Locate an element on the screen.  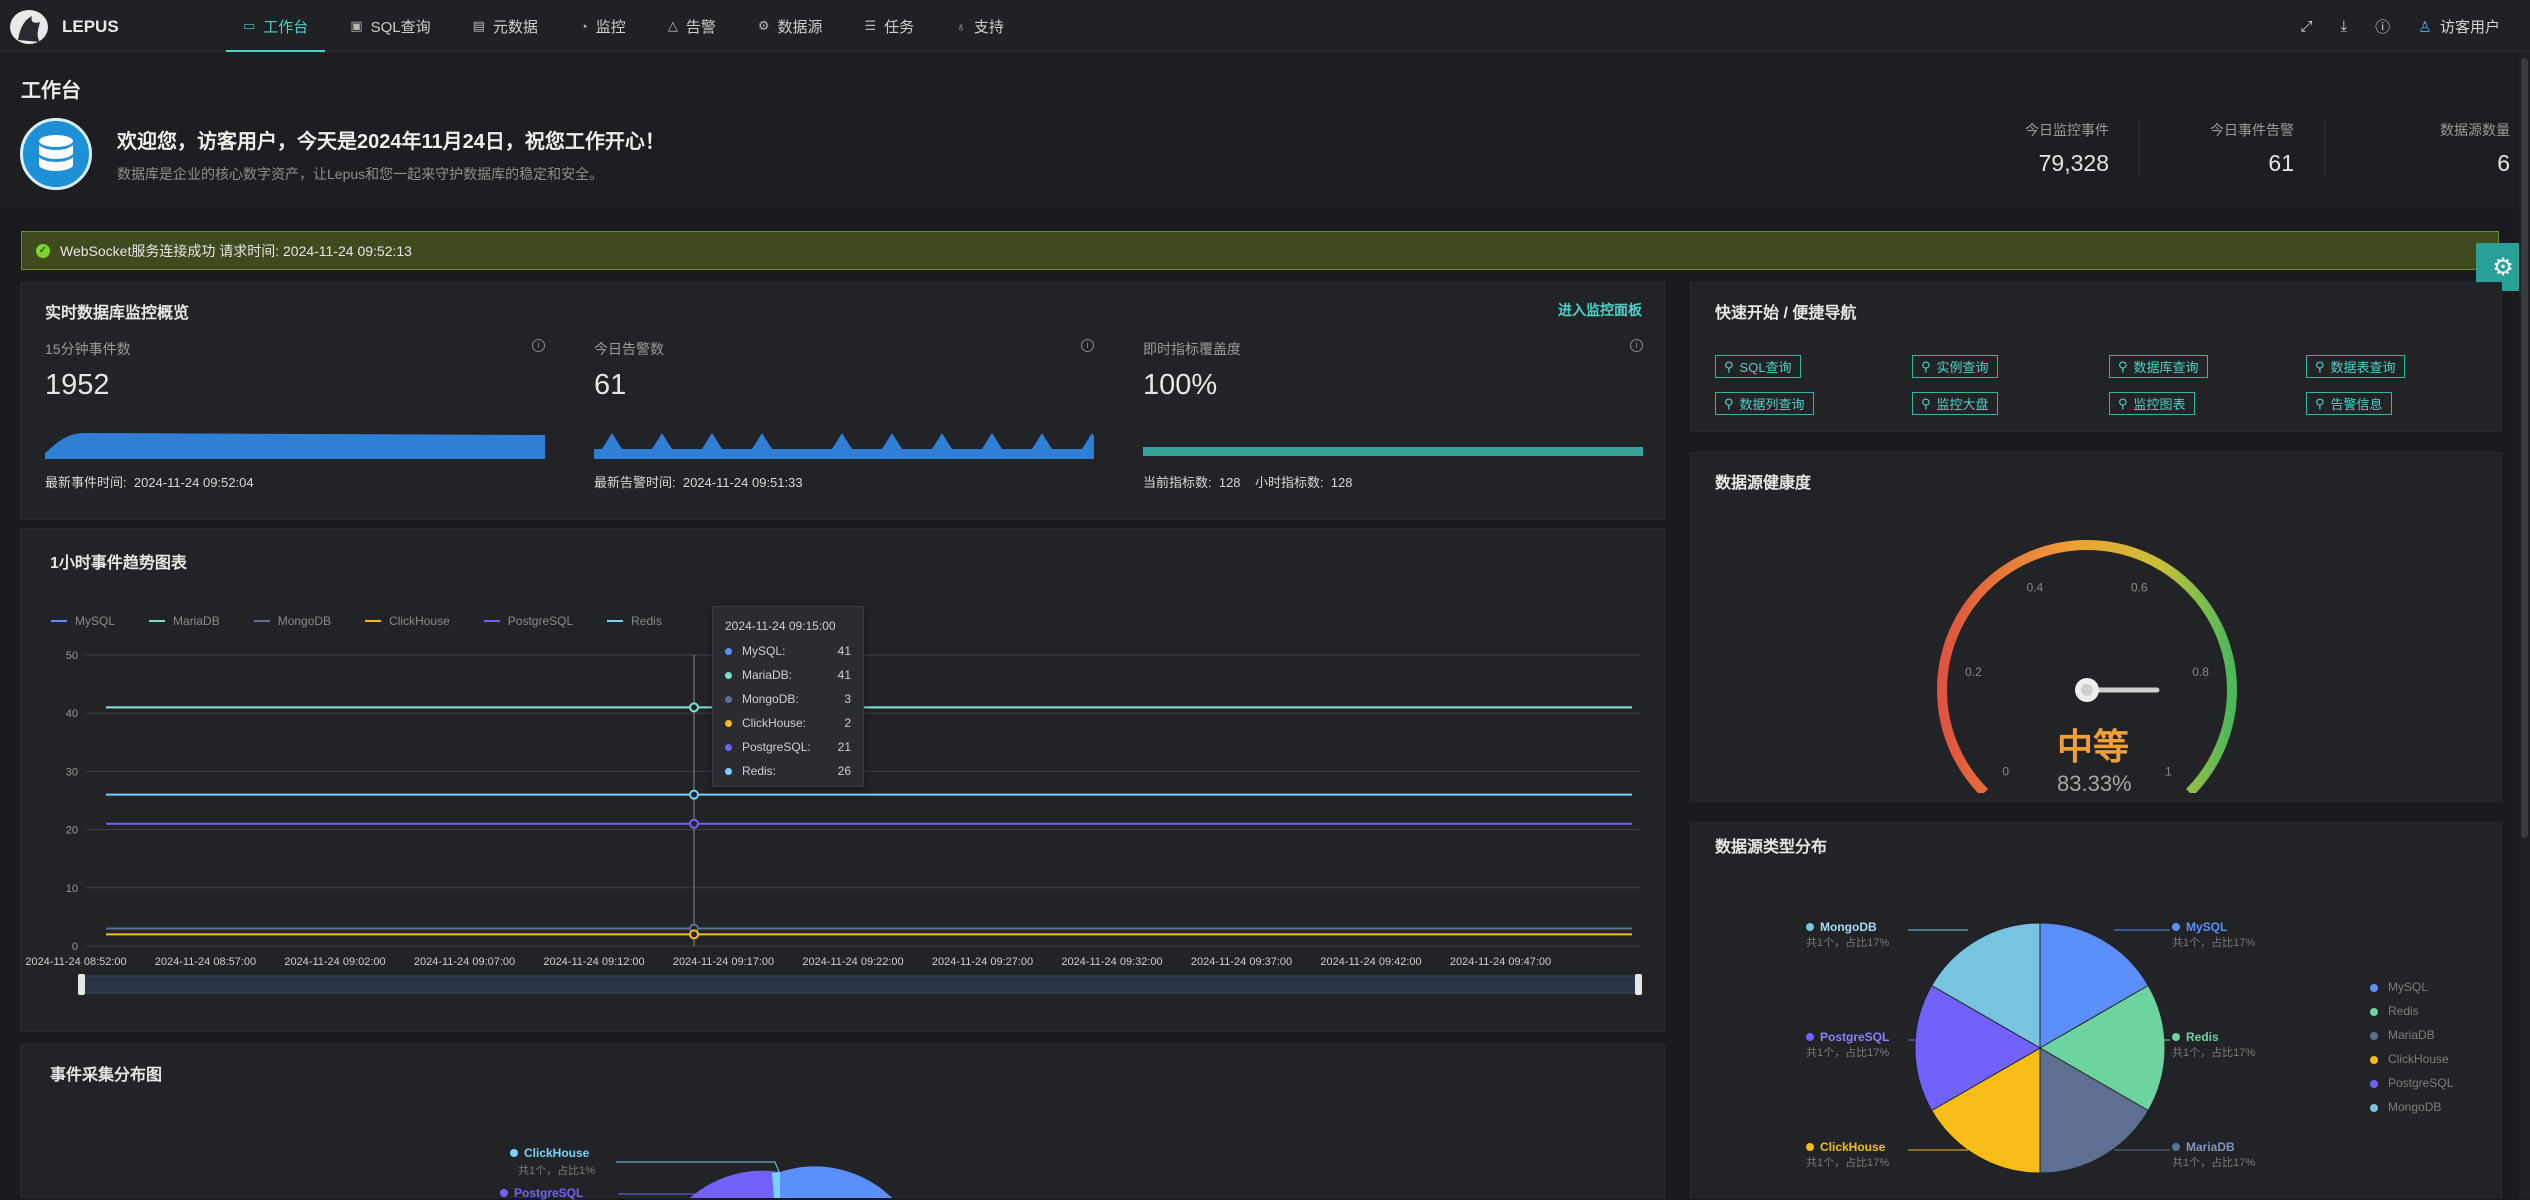
quick-link-3: ⚲ 数据表查询 is located at coordinates (2355, 366).